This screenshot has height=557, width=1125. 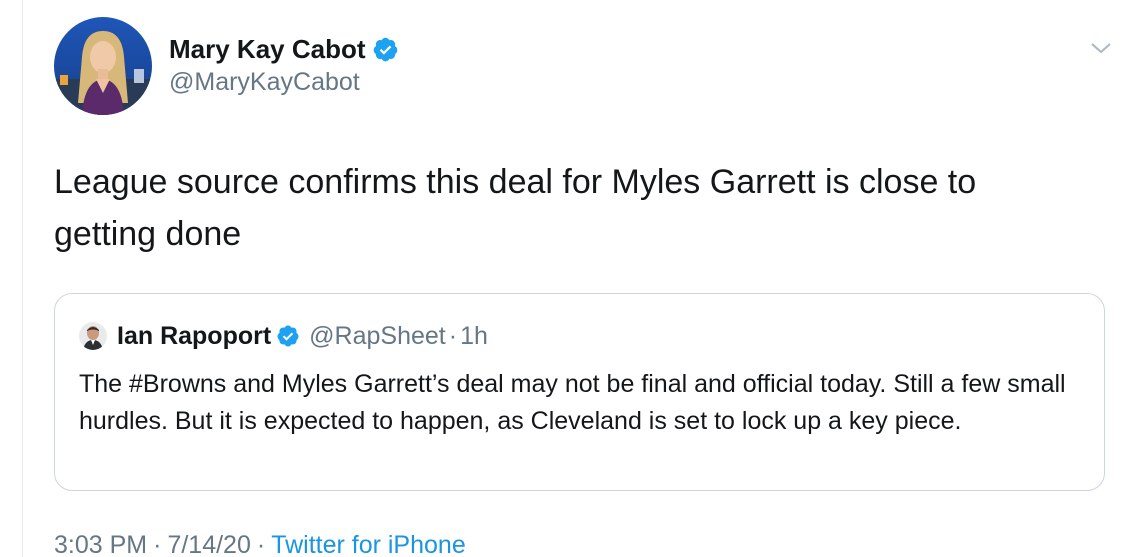 I want to click on author-block: Mary Kay Cabot @MaryKayCabot, so click(x=284, y=64).